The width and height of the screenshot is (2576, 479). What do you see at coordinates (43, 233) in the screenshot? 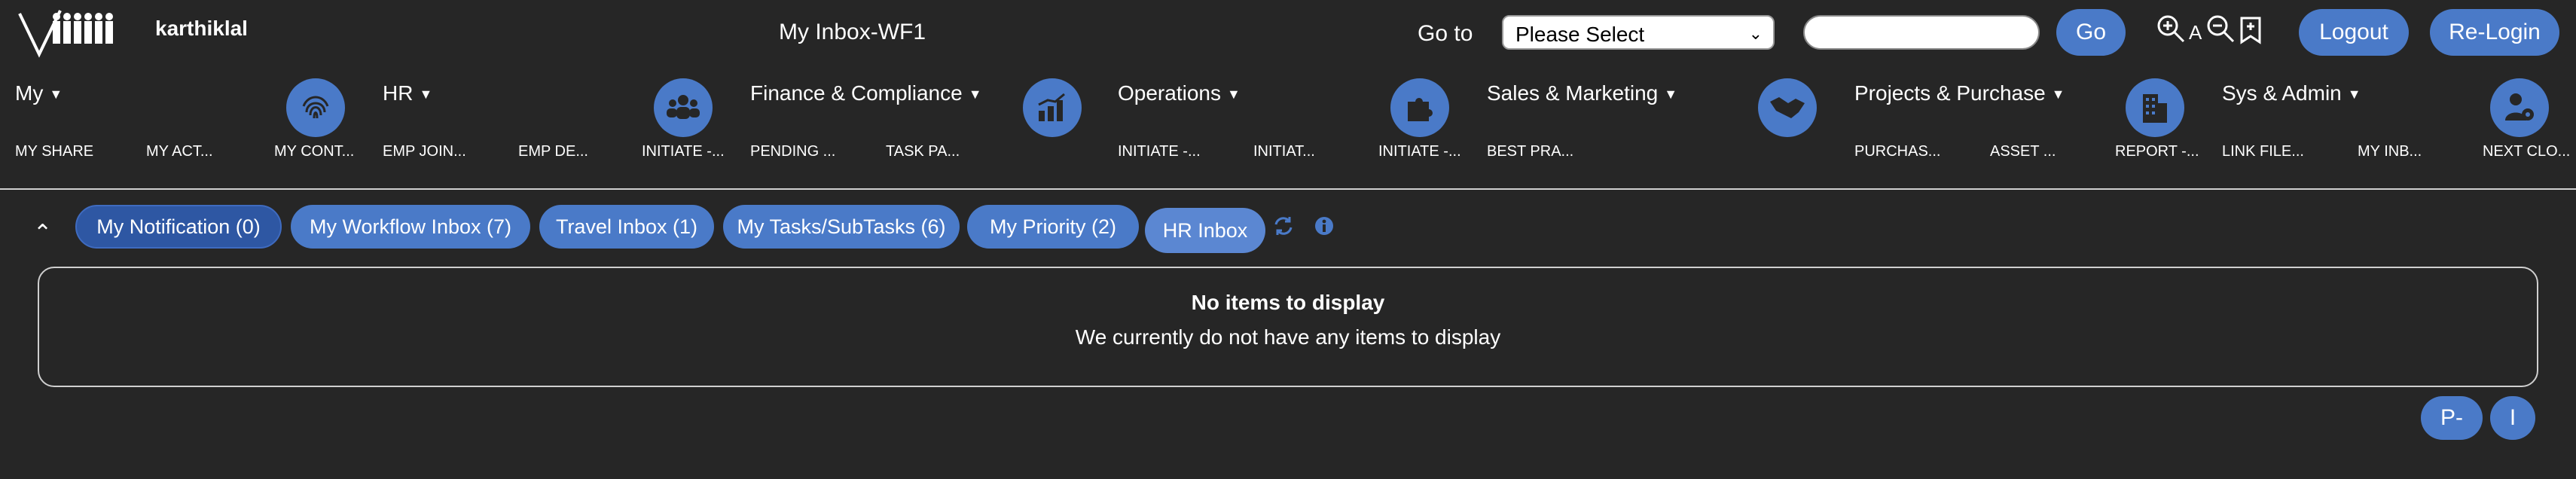
I see `collapse-chevron-up-icon: ⌃` at bounding box center [43, 233].